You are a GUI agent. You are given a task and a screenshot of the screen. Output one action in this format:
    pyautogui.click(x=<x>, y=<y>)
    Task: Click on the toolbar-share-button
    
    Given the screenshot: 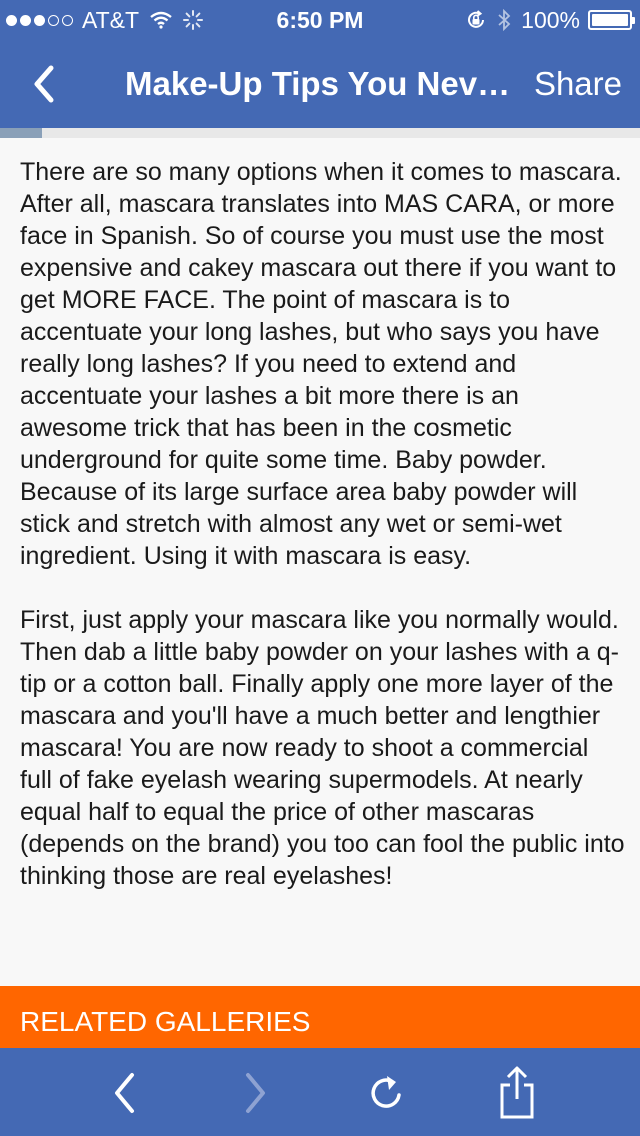 What is the action you would take?
    pyautogui.click(x=517, y=1092)
    